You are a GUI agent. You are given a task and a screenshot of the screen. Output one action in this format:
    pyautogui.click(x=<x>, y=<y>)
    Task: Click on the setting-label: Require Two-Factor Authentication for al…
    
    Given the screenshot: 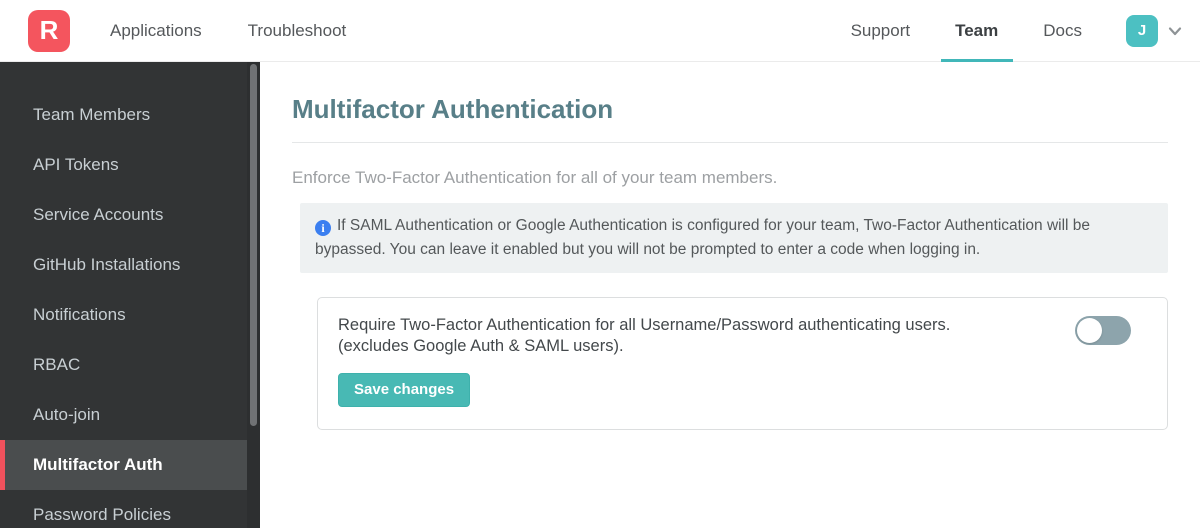 What is the action you would take?
    pyautogui.click(x=742, y=335)
    